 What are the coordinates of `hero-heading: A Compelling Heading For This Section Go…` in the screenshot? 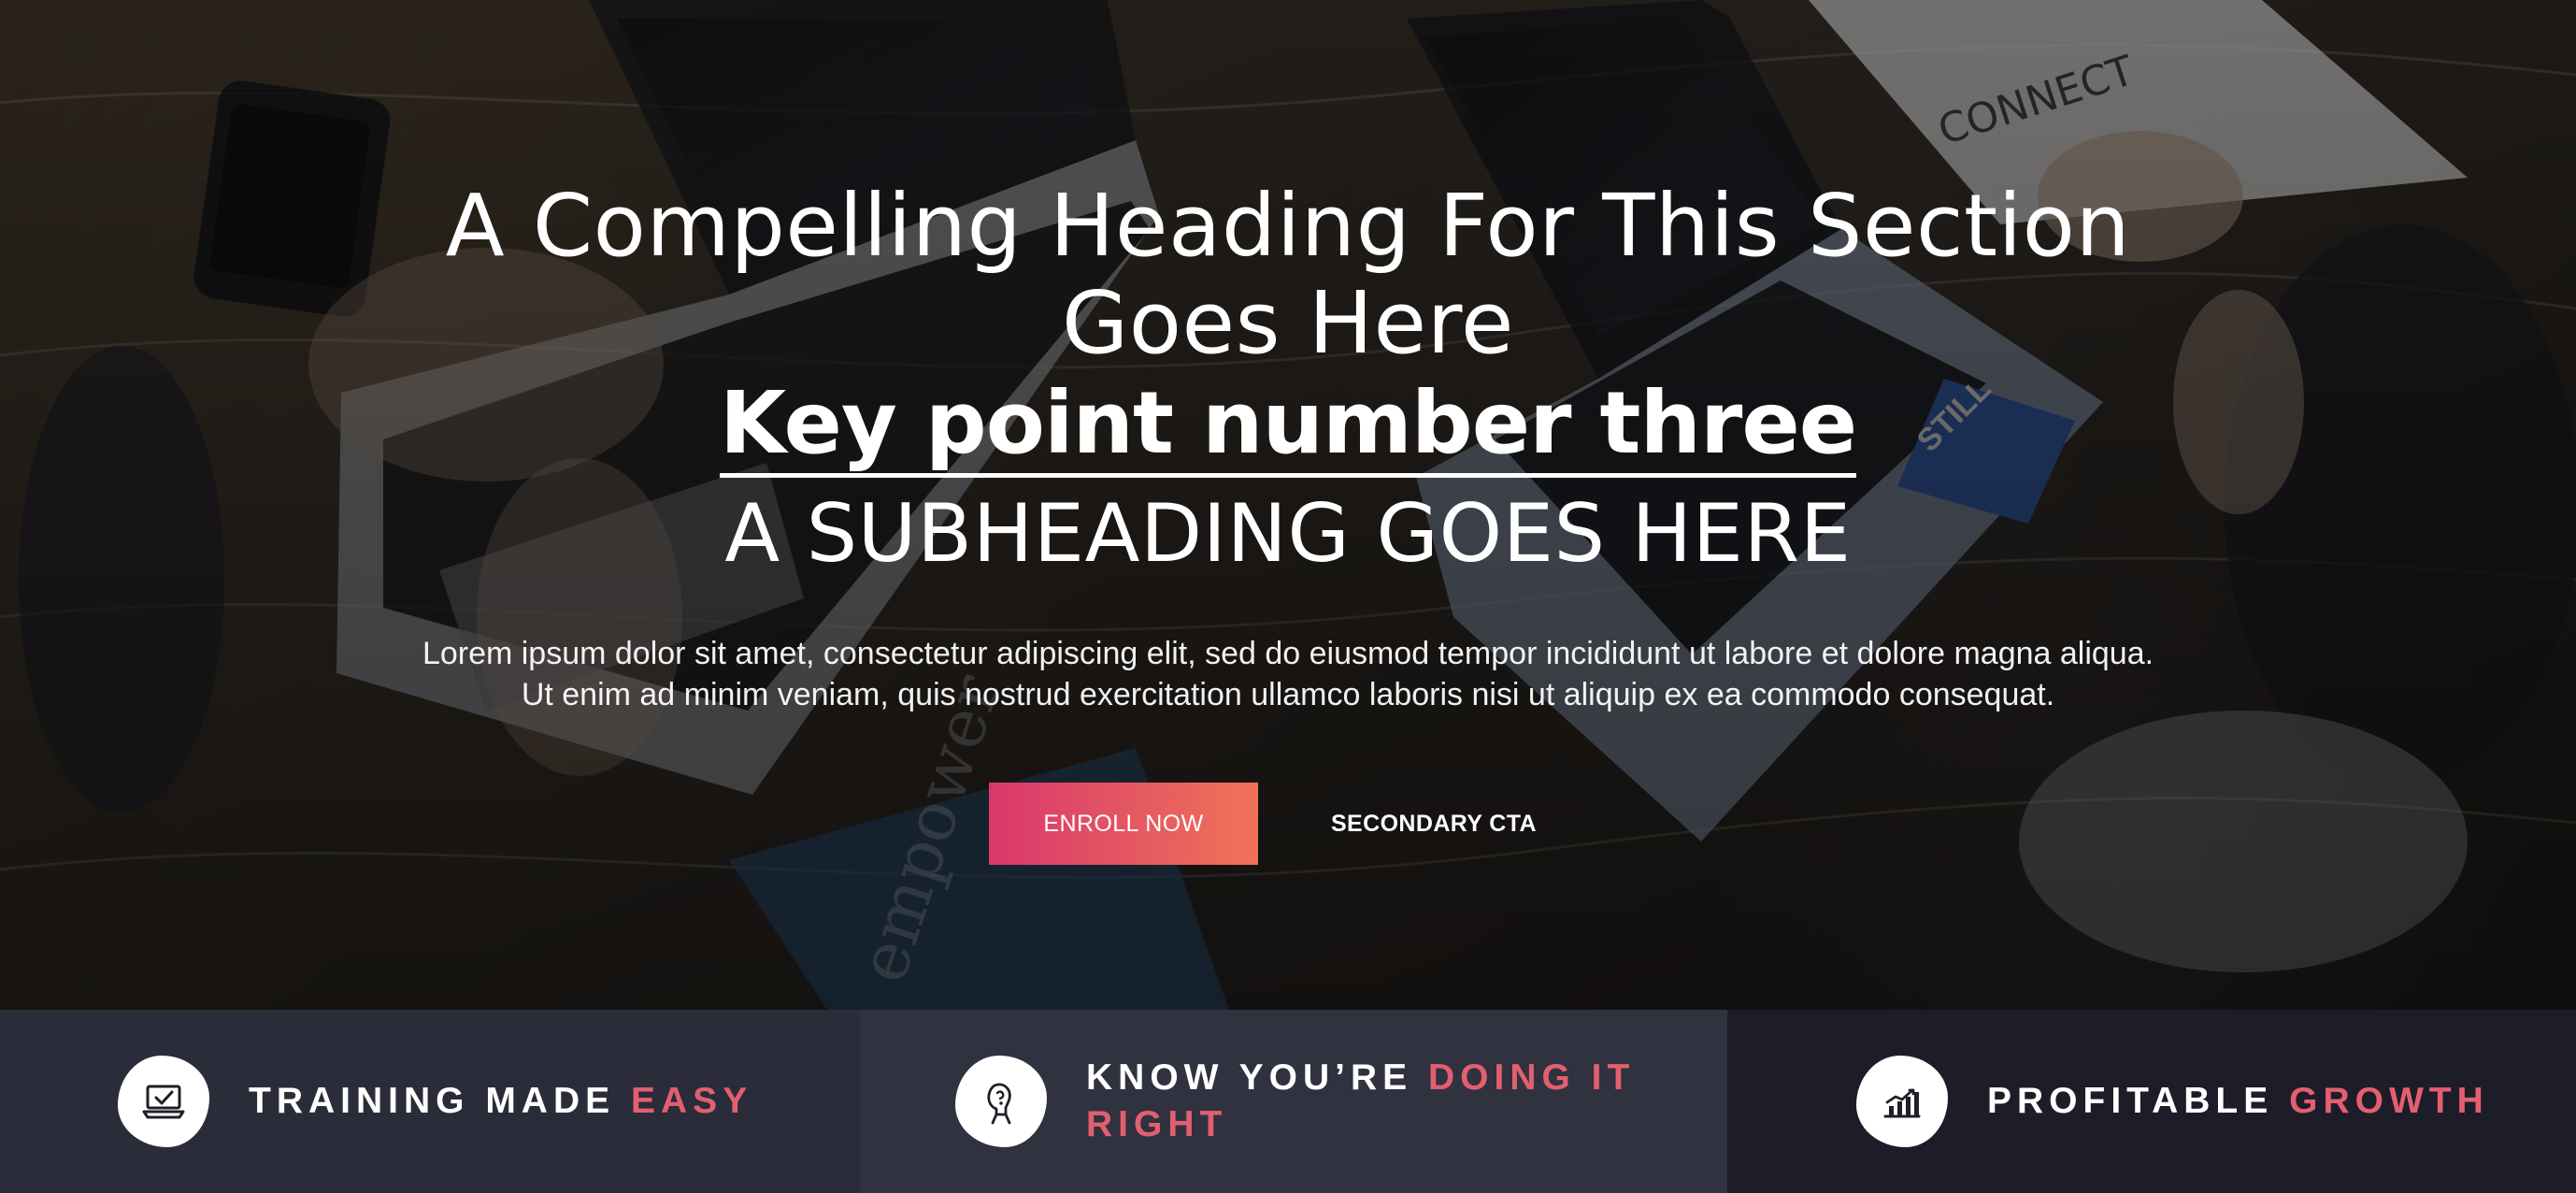 It's located at (1288, 275).